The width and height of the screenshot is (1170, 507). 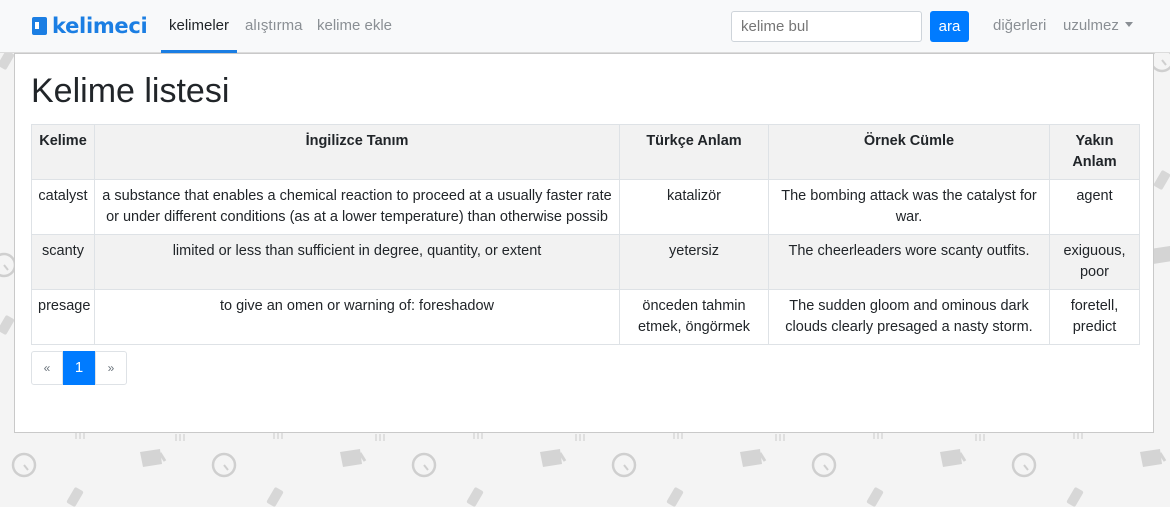 I want to click on user-menu-dropdown: uzulmez, so click(x=1098, y=25).